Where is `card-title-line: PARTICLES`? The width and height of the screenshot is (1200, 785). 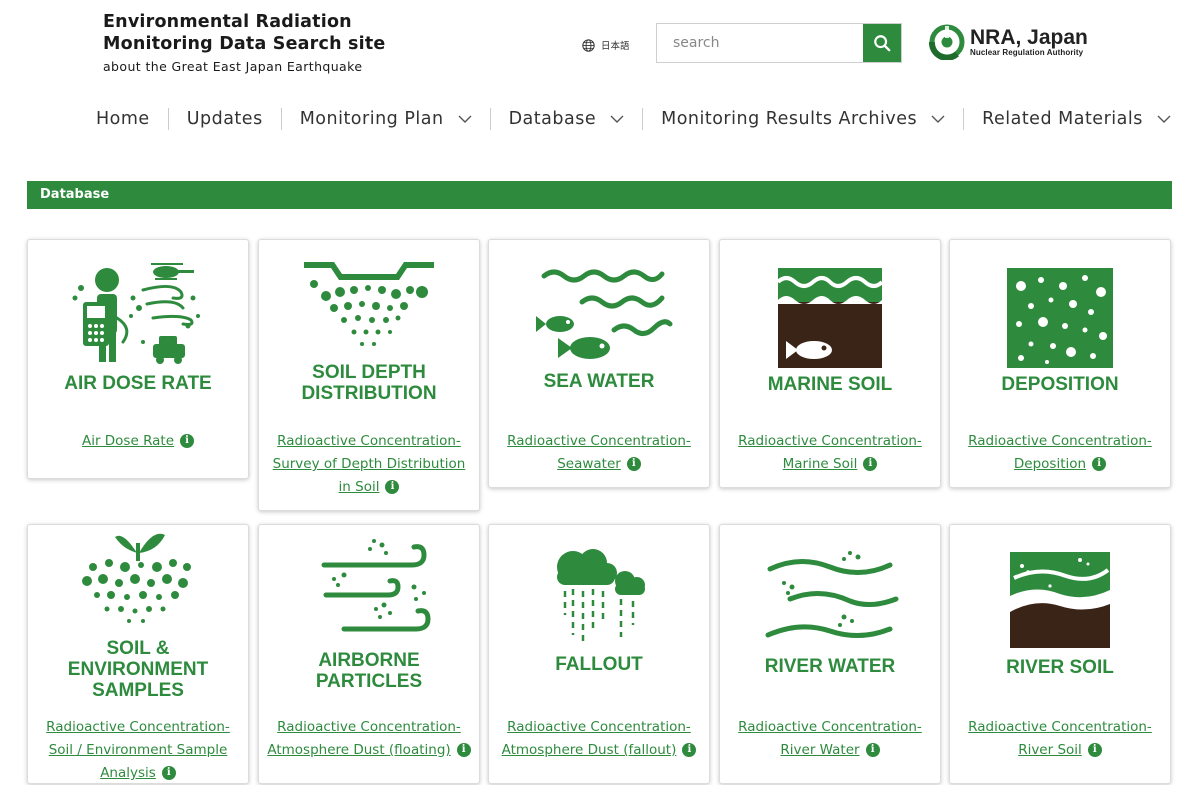
card-title-line: PARTICLES is located at coordinates (369, 681).